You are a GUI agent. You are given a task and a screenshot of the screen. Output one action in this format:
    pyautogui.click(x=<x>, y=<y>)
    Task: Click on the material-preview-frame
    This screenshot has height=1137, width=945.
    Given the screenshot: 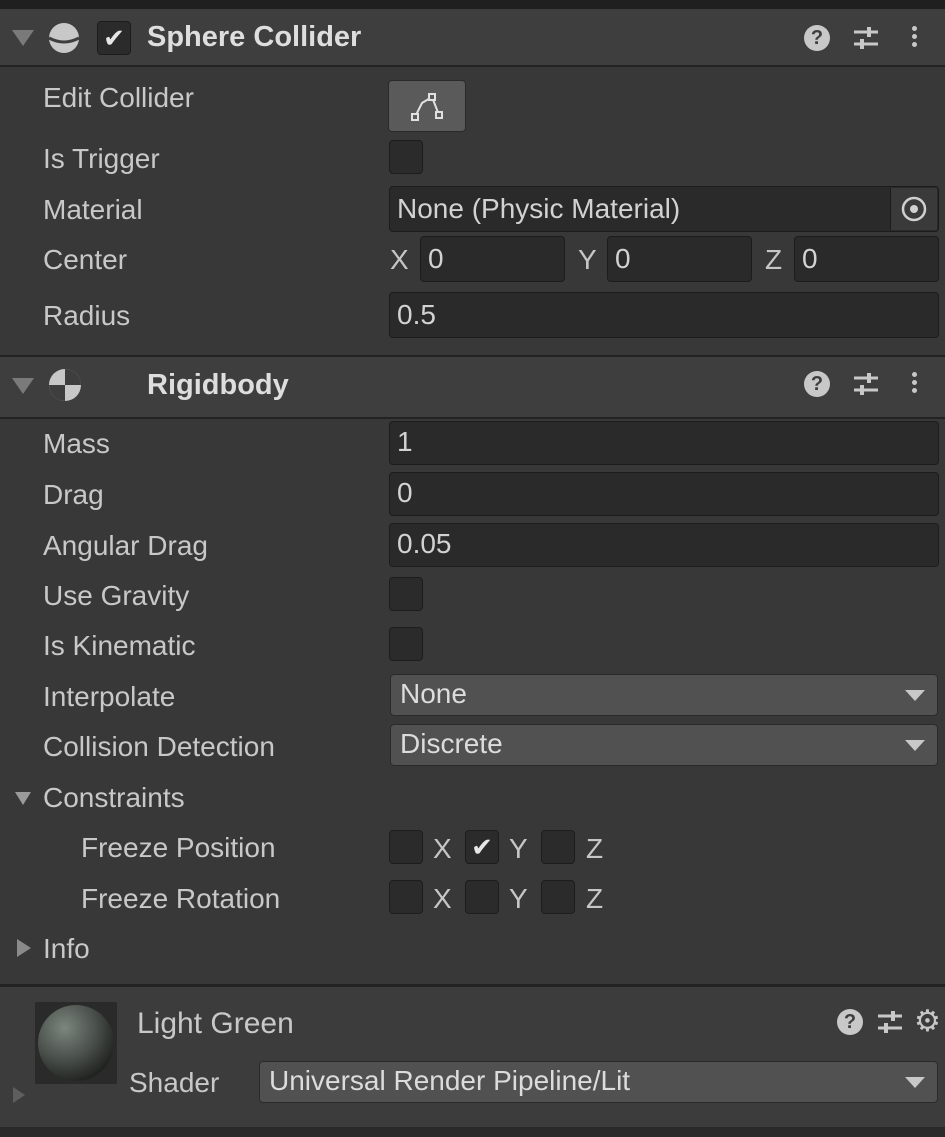 What is the action you would take?
    pyautogui.click(x=76, y=1043)
    